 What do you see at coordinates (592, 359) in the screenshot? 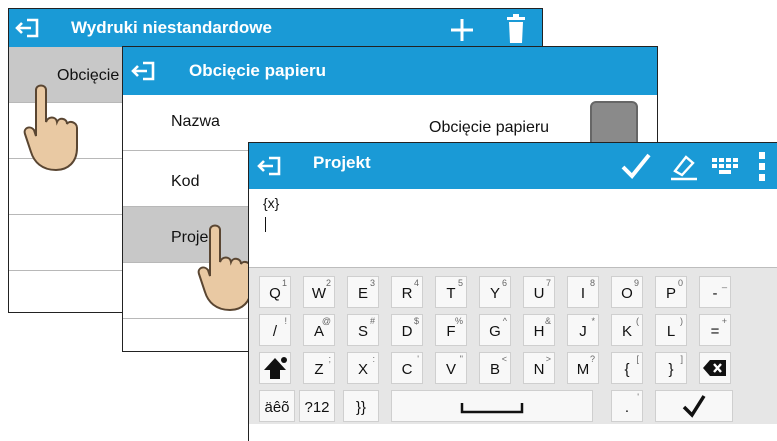
I see `key-secondary-label: ?` at bounding box center [592, 359].